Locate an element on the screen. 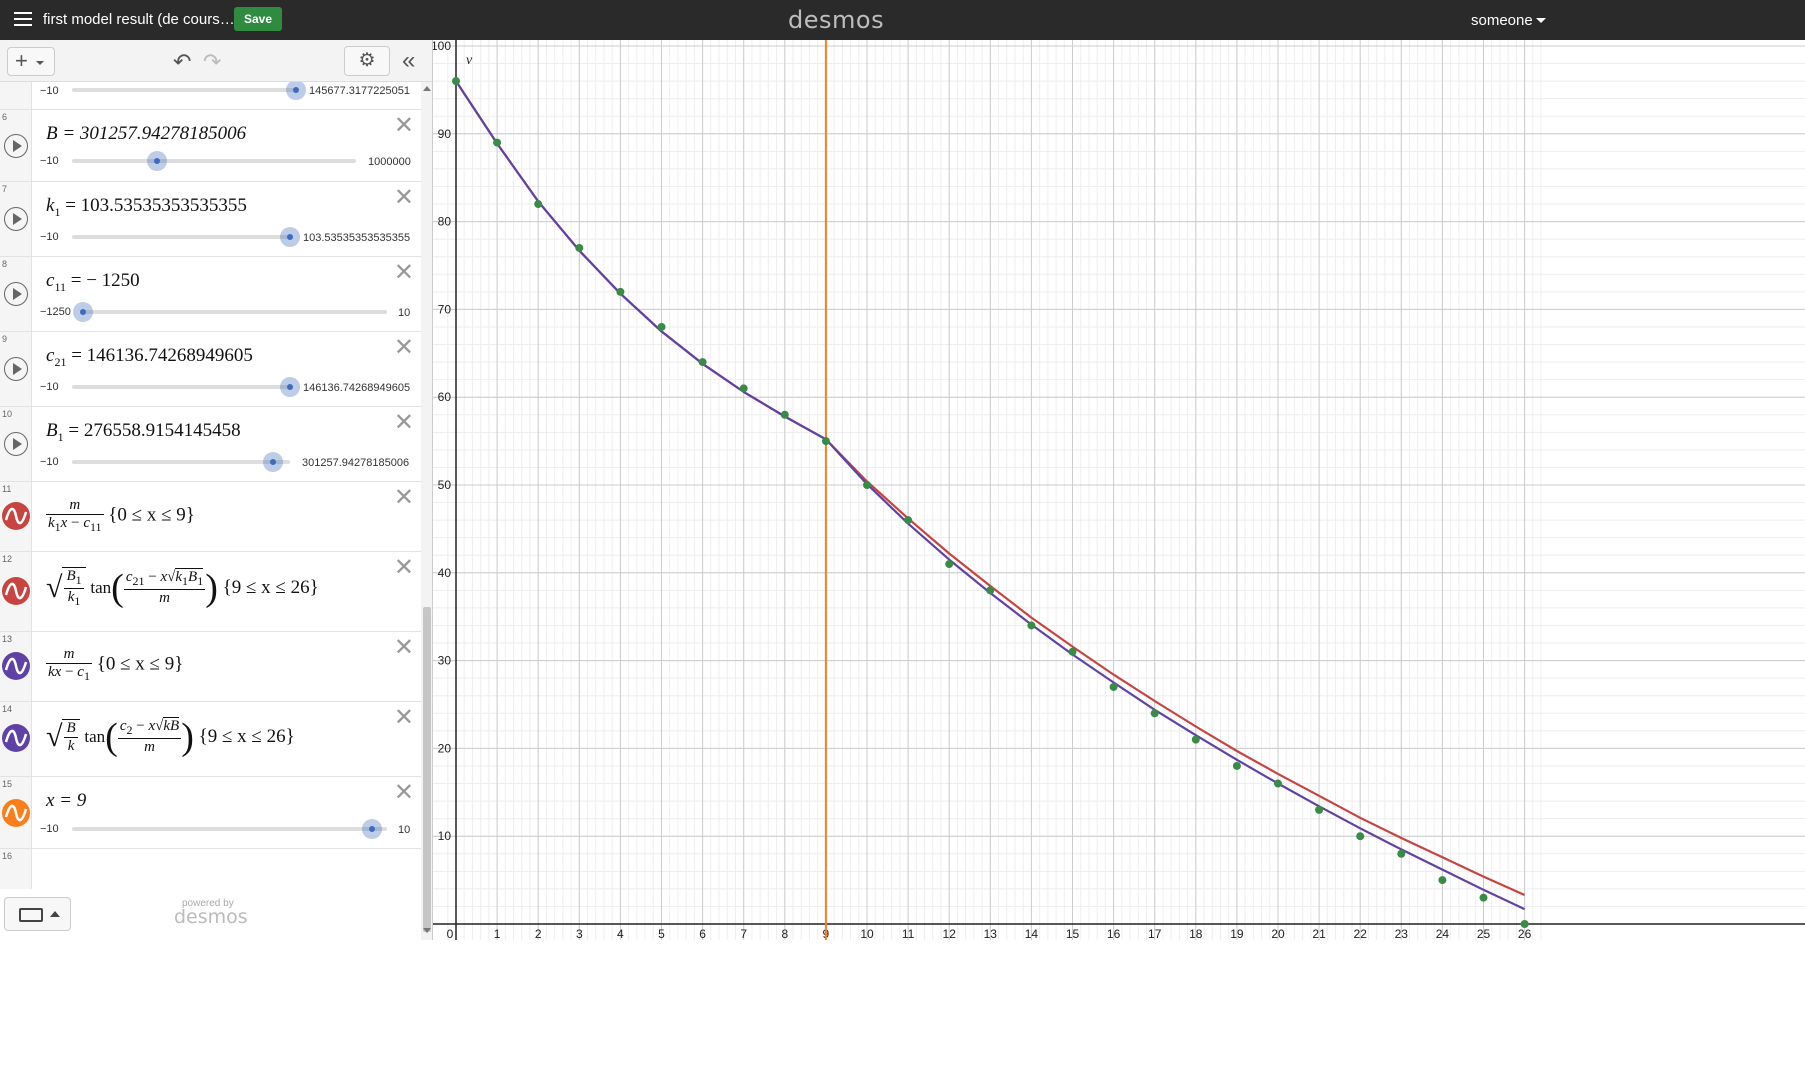  expression-item: 14 √ Bk tan(c2 − x√kB m) {9 ≤ x ≤ 26} ✕ is located at coordinates (210, 739).